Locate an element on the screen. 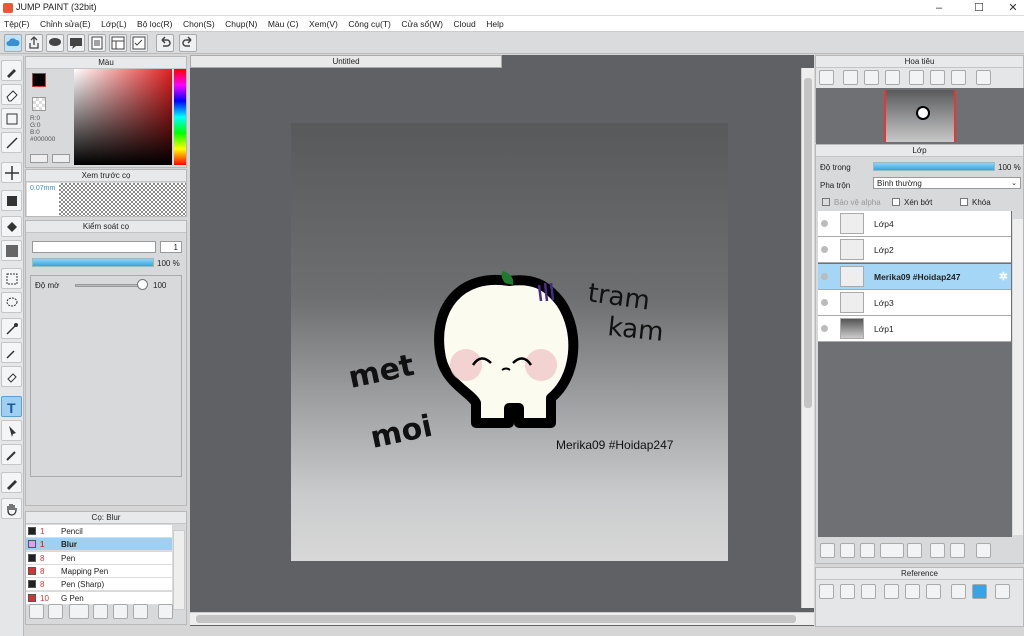 The height and width of the screenshot is (636, 1024). brush-item: 8 Pen (Sharp) is located at coordinates (99, 585).